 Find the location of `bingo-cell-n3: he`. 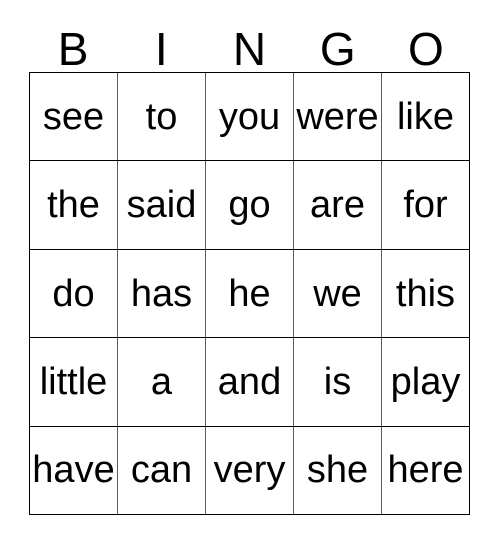

bingo-cell-n3: he is located at coordinates (250, 293).